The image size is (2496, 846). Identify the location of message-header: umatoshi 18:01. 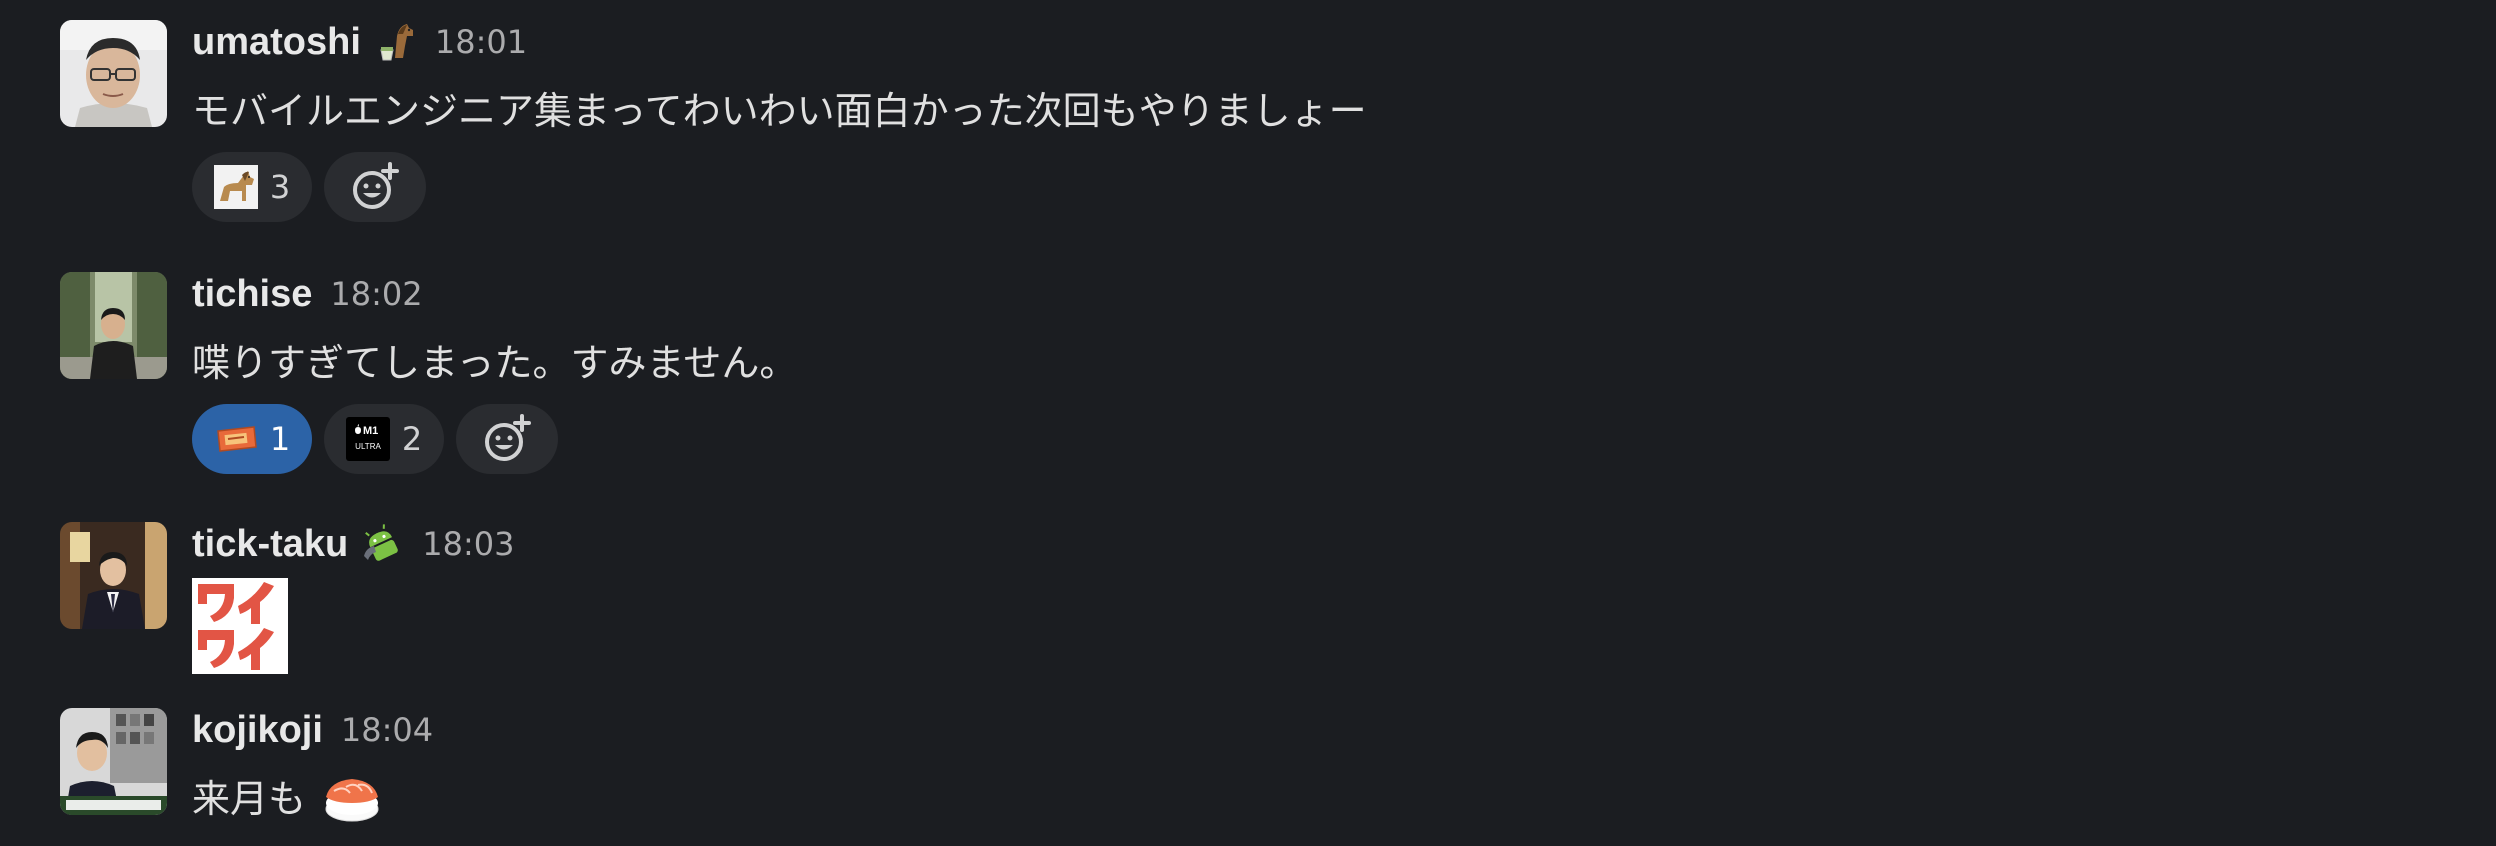
(359, 42).